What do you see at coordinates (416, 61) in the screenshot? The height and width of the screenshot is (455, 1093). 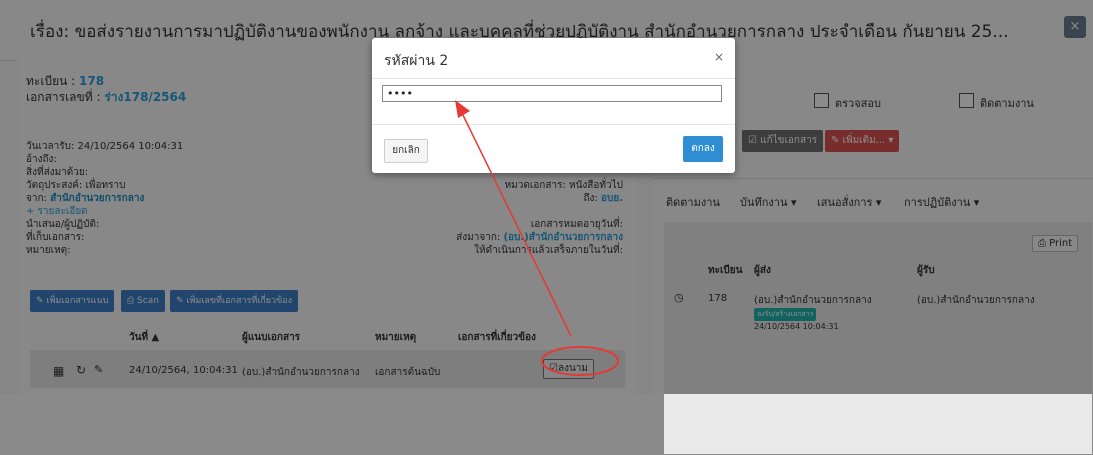 I see `dialog-title: รหัสผ่าน 2` at bounding box center [416, 61].